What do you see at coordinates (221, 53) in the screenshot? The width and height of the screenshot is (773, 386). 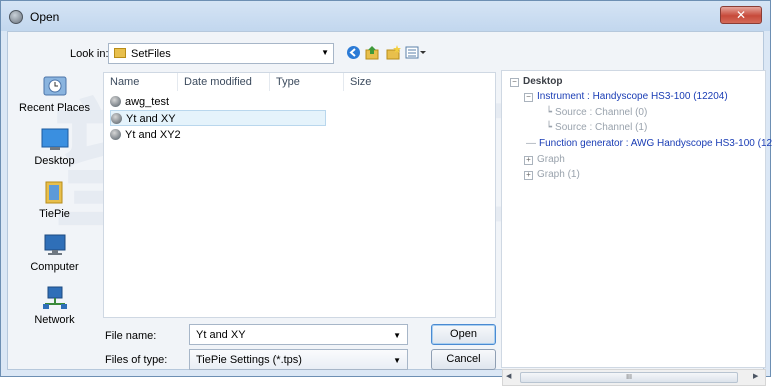 I see `look-in-dropdown: SetFiles ▼` at bounding box center [221, 53].